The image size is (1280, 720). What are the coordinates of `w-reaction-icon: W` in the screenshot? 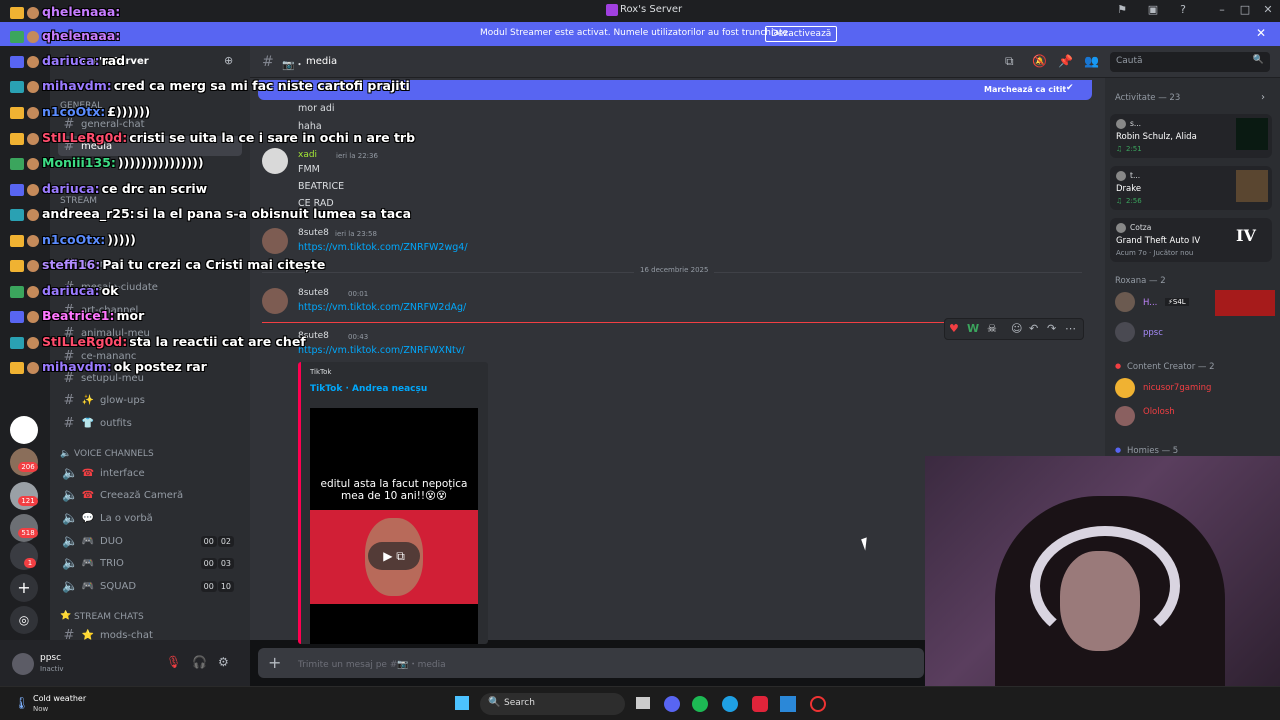 It's located at (973, 328).